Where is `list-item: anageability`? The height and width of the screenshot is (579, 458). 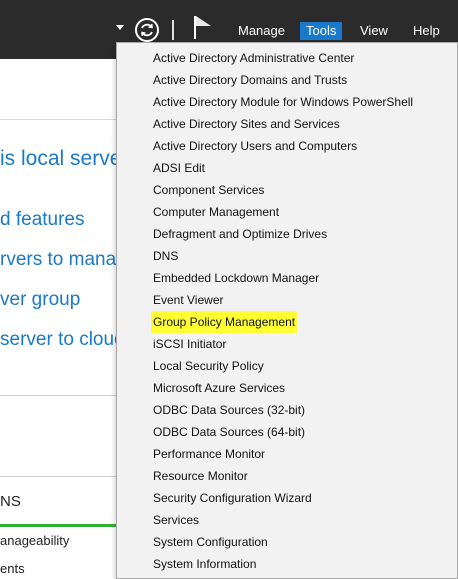 list-item: anageability is located at coordinates (34, 540).